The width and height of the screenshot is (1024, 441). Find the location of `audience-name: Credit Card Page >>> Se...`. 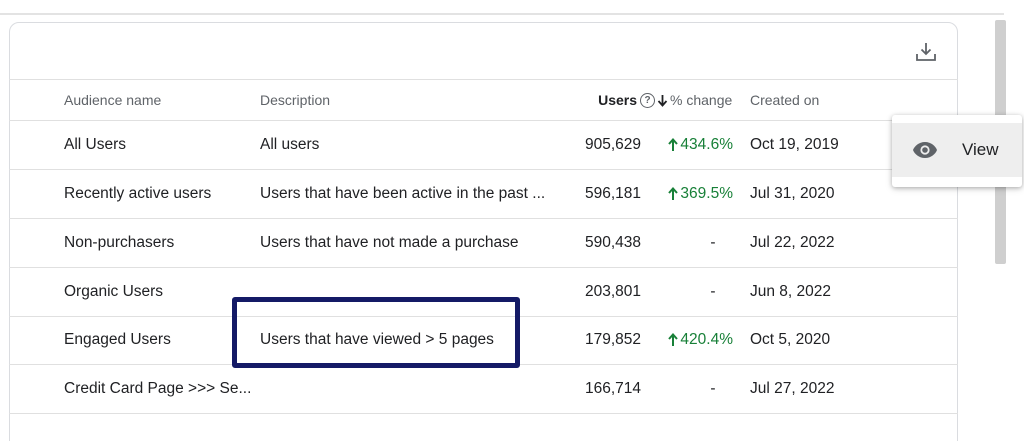

audience-name: Credit Card Page >>> Se... is located at coordinates (159, 389).